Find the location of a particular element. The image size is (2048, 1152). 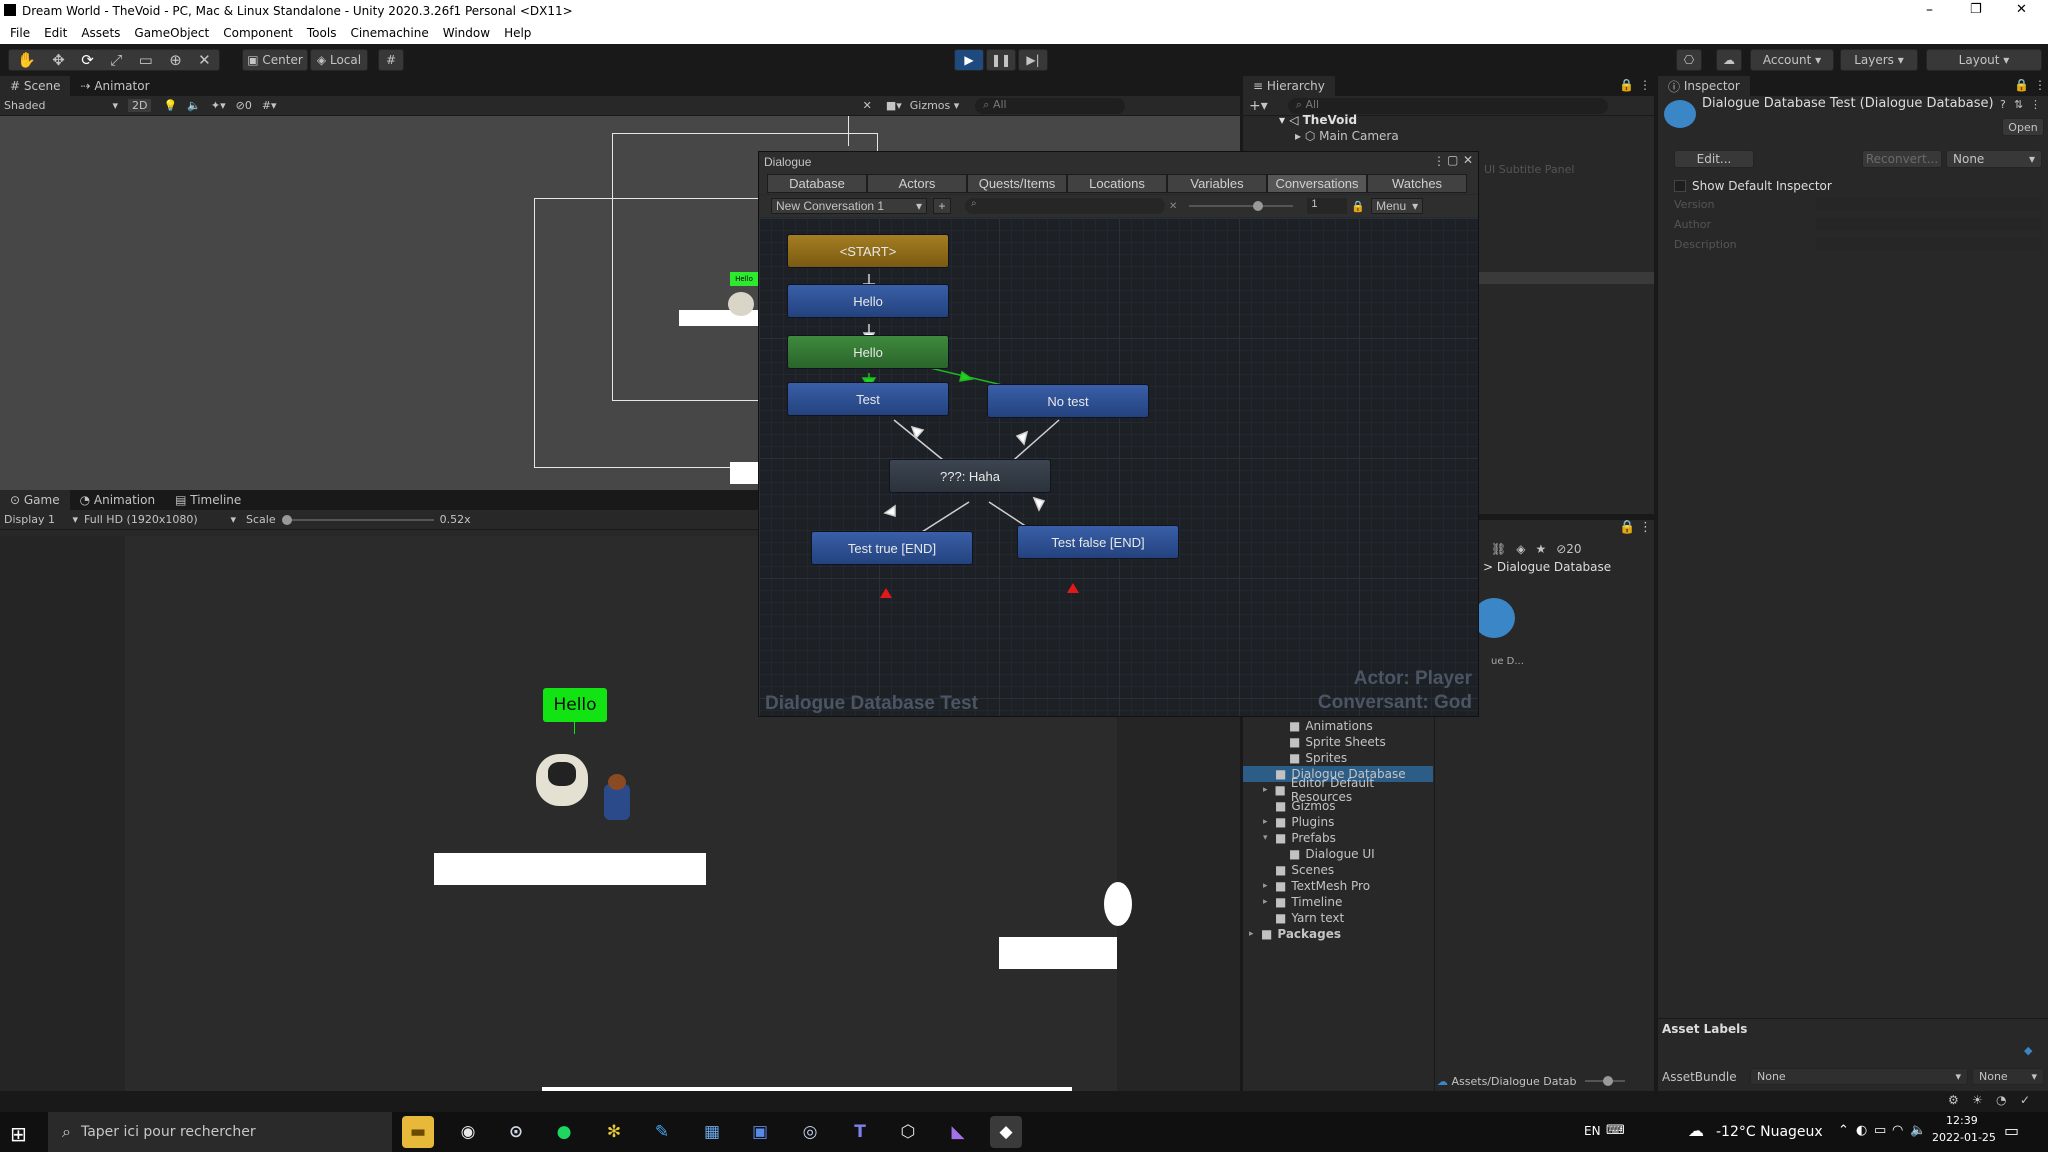

menu-tools: Tools is located at coordinates (322, 33).